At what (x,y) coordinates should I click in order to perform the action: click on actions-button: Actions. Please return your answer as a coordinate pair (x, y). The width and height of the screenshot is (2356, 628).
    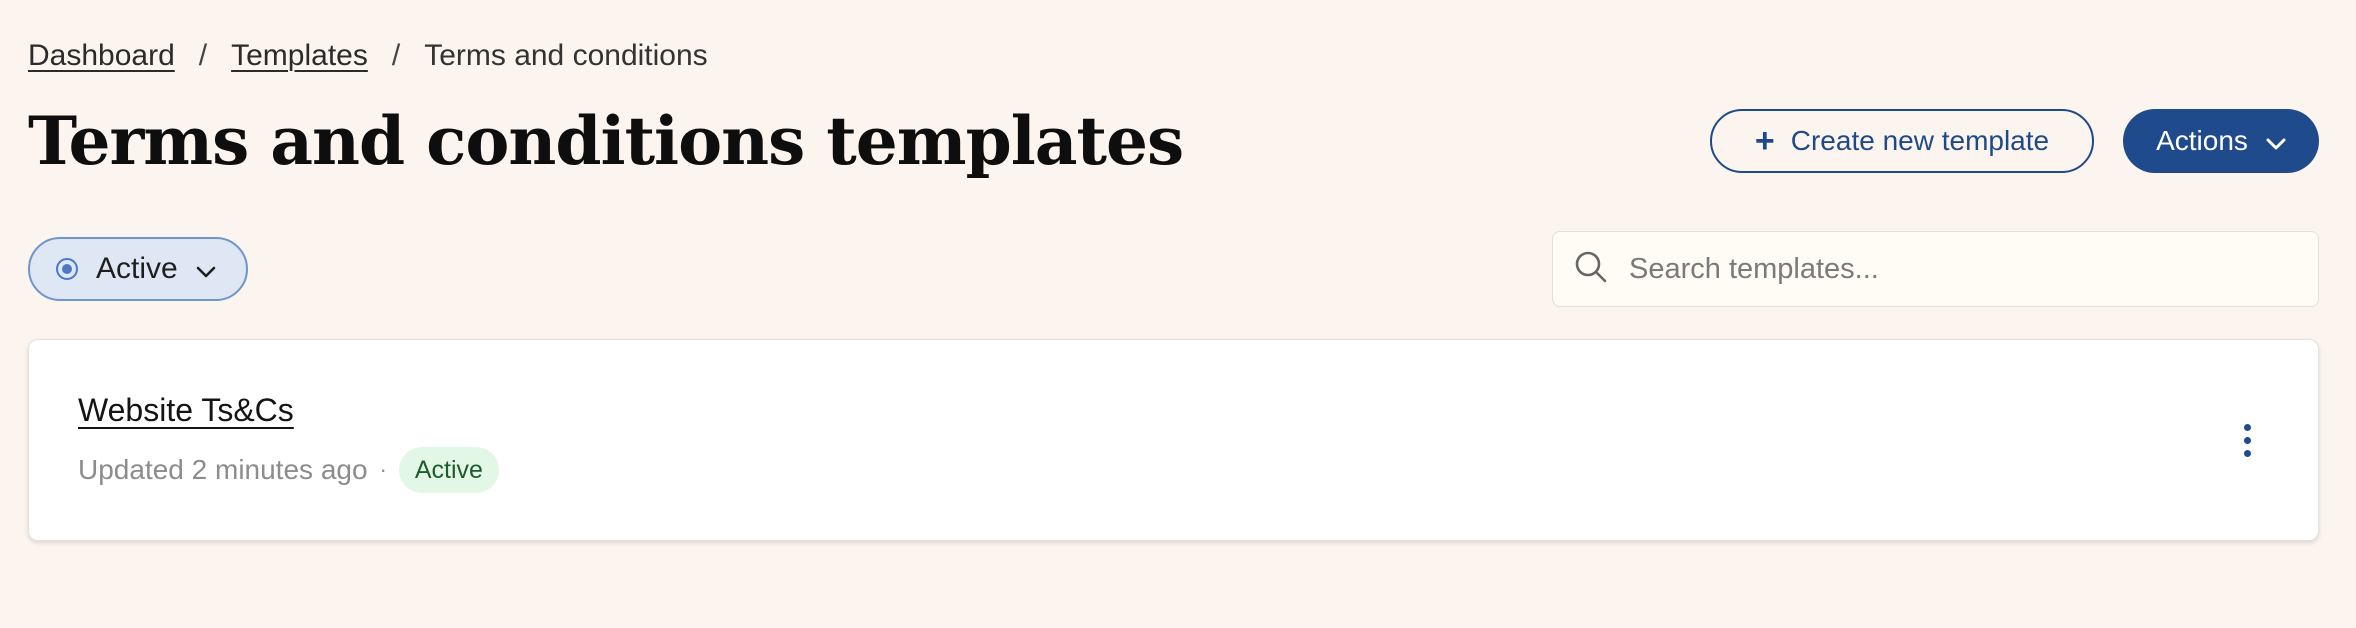
    Looking at the image, I should click on (2221, 141).